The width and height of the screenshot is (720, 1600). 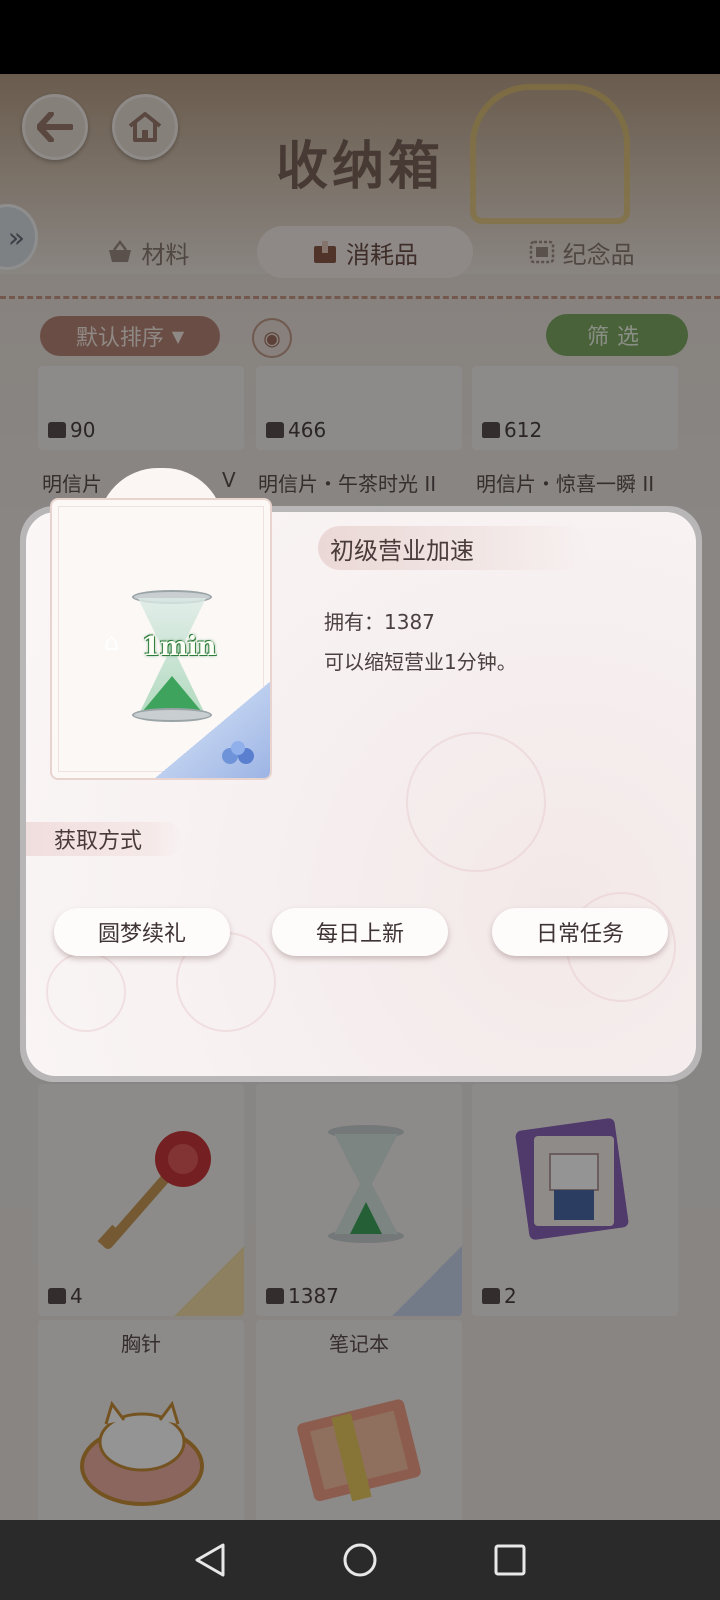 I want to click on item-name: 初级营业加速, so click(x=453, y=548).